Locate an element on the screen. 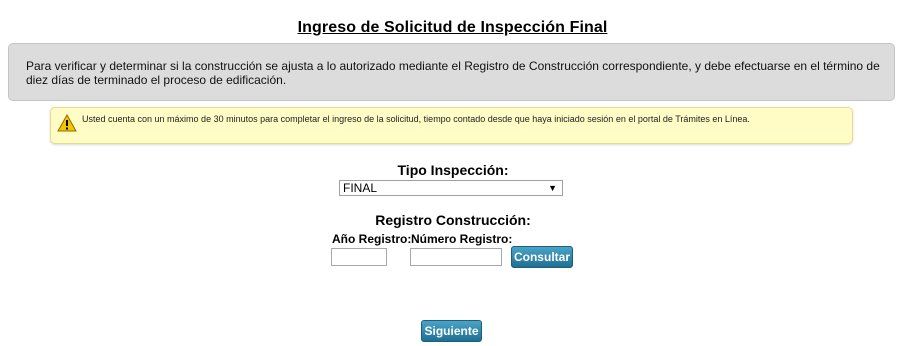 This screenshot has height=346, width=905. siguiente-button: Siguiente is located at coordinates (451, 331).